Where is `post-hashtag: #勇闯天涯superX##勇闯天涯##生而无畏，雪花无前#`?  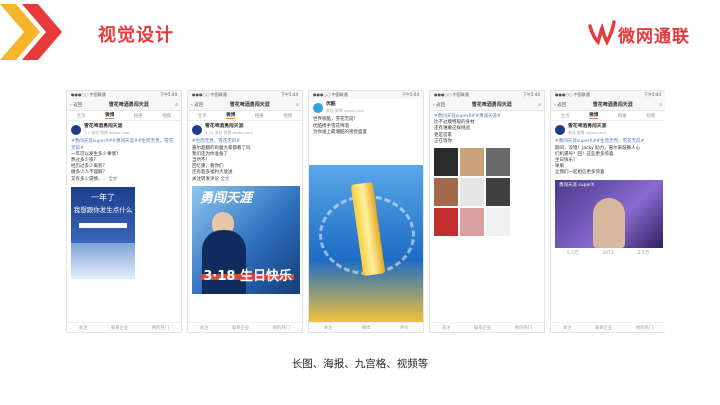 post-hashtag: #勇闯天涯superX##勇闯天涯##生而无畏，雪花无前# is located at coordinates (124, 145).